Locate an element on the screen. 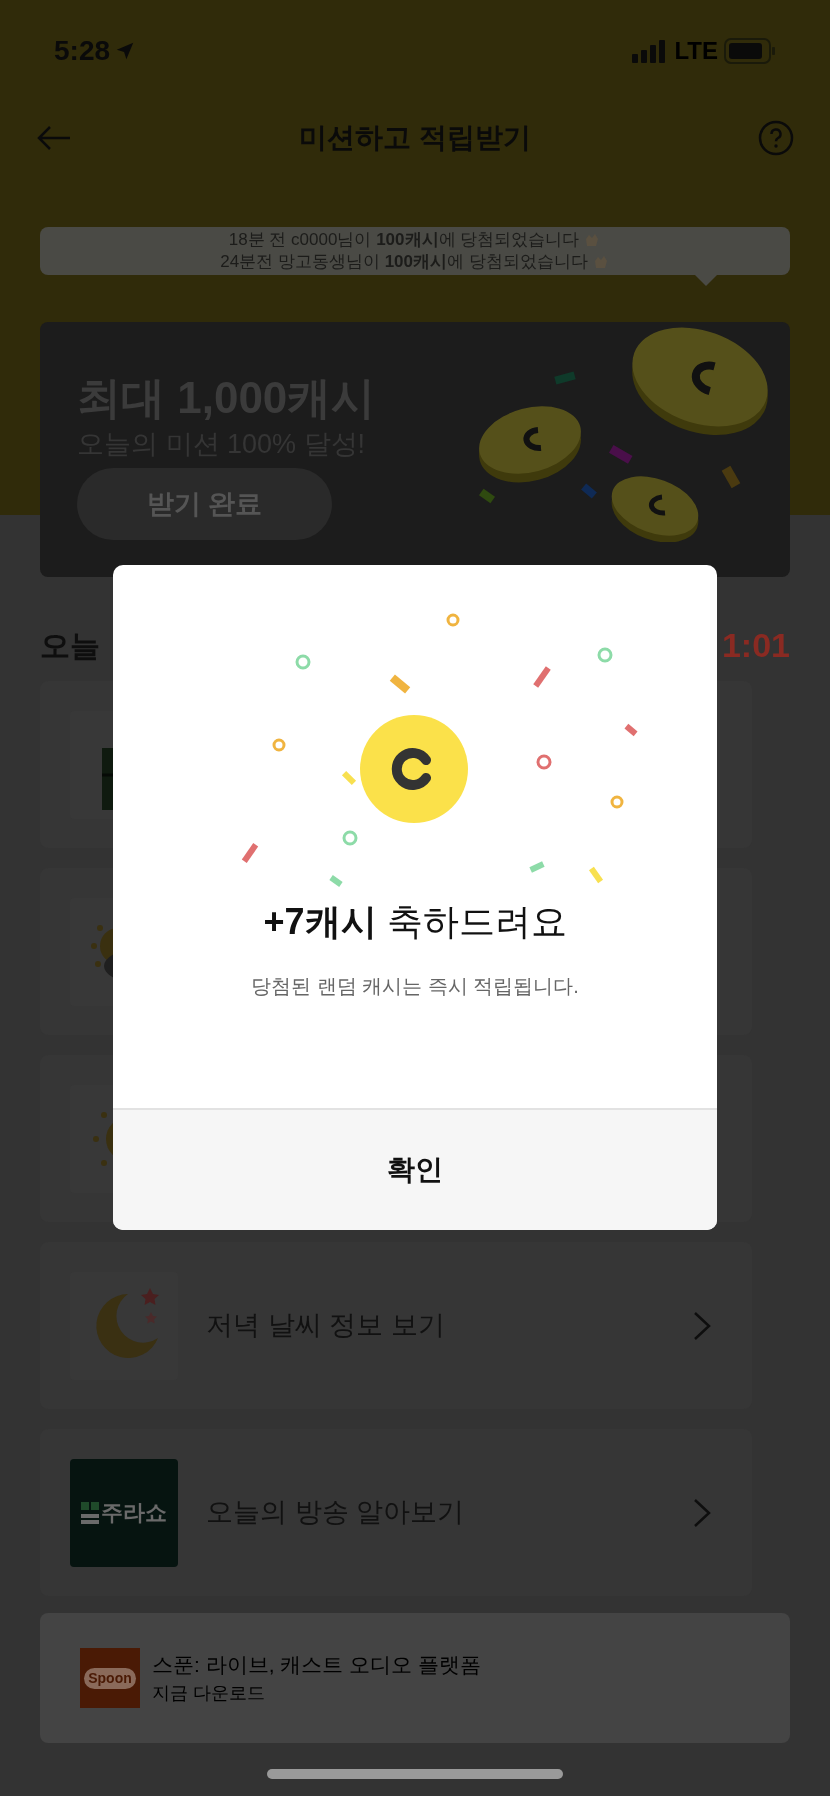  battery-icon is located at coordinates (750, 51).